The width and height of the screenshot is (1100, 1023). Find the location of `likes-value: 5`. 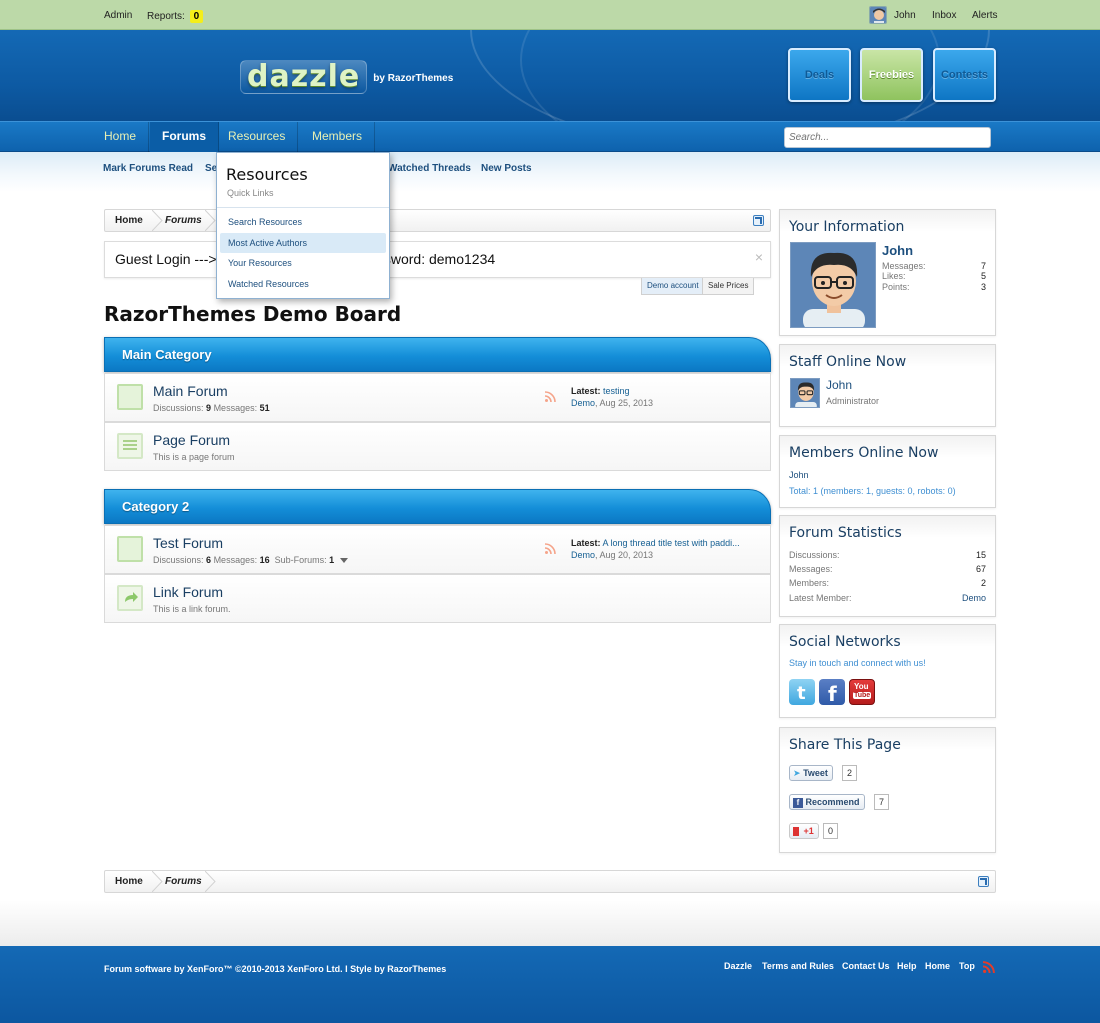

likes-value: 5 is located at coordinates (983, 276).